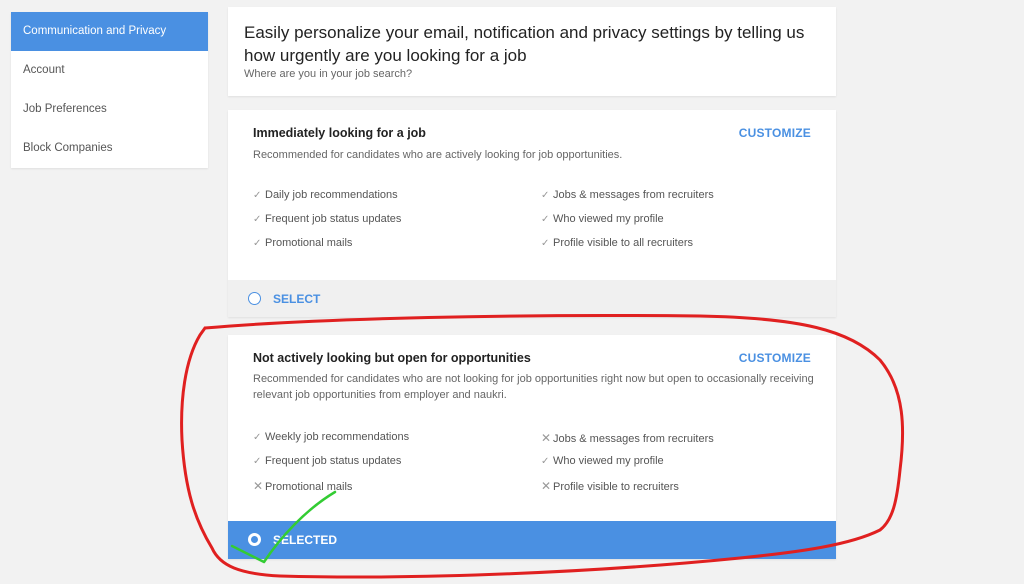  What do you see at coordinates (254, 298) in the screenshot?
I see `radio-unchecked-icon` at bounding box center [254, 298].